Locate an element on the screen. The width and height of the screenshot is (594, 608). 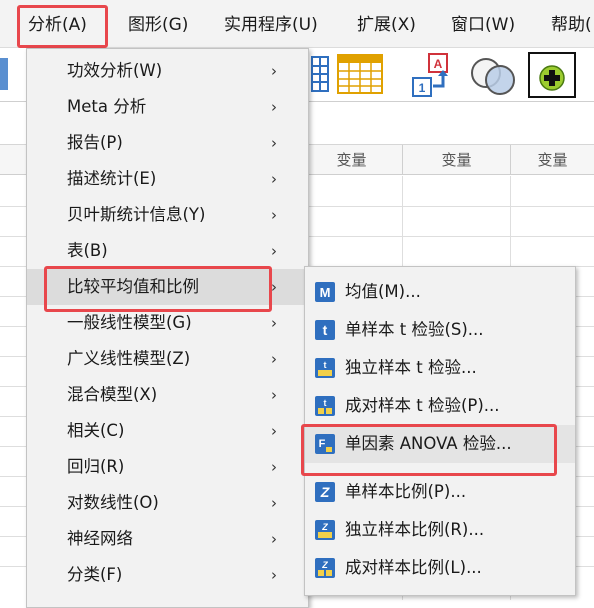
menu-item-label: 回归(R) is located at coordinates (96, 466).